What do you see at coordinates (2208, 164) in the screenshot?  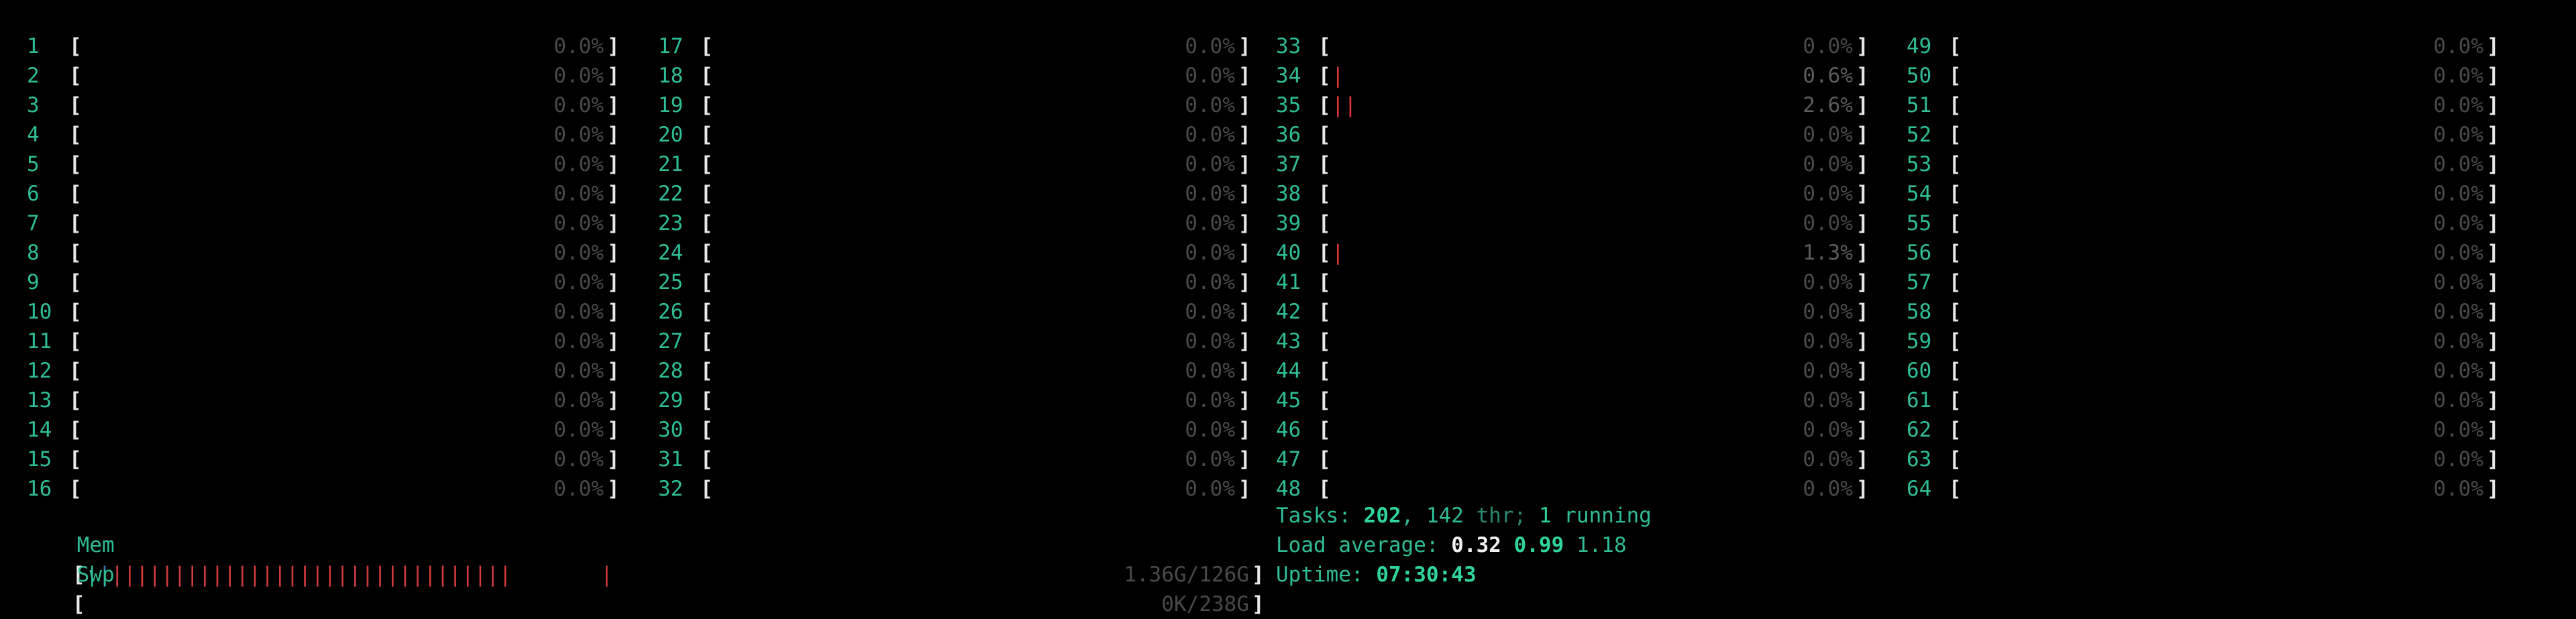 I see `cpu-meter-row: 53 [0.0%]` at bounding box center [2208, 164].